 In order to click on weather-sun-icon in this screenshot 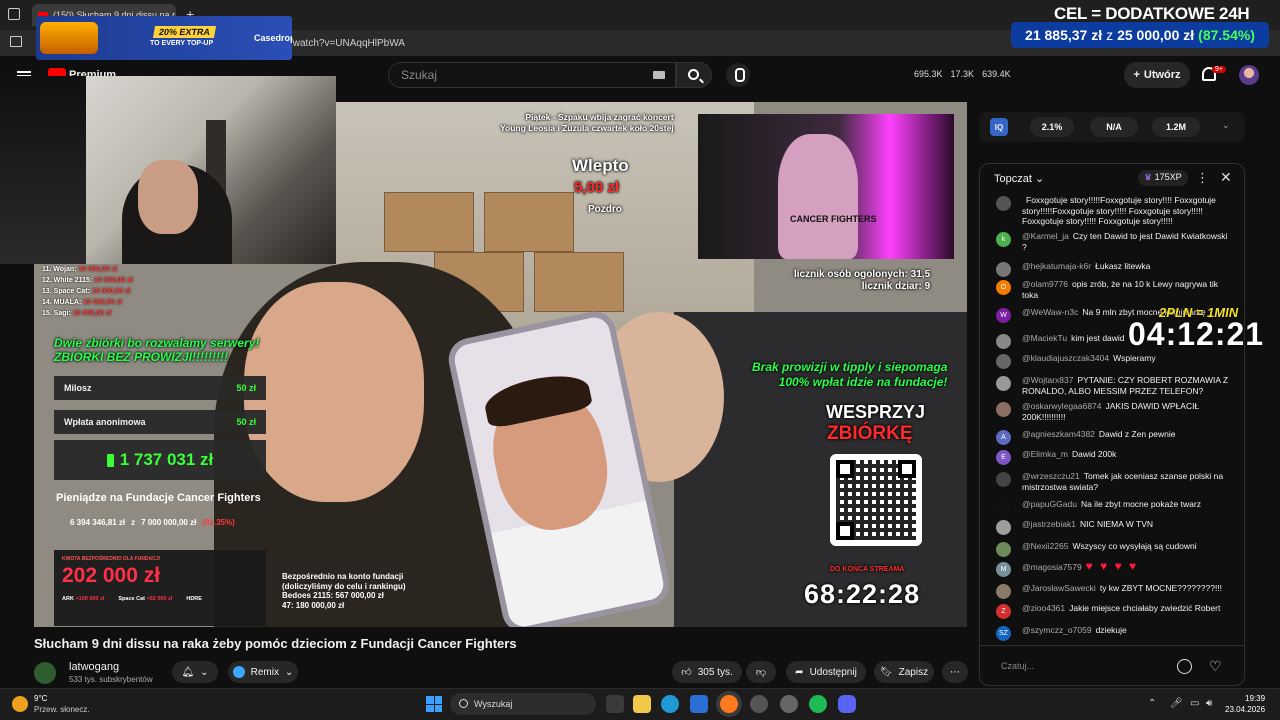, I will do `click(20, 704)`.